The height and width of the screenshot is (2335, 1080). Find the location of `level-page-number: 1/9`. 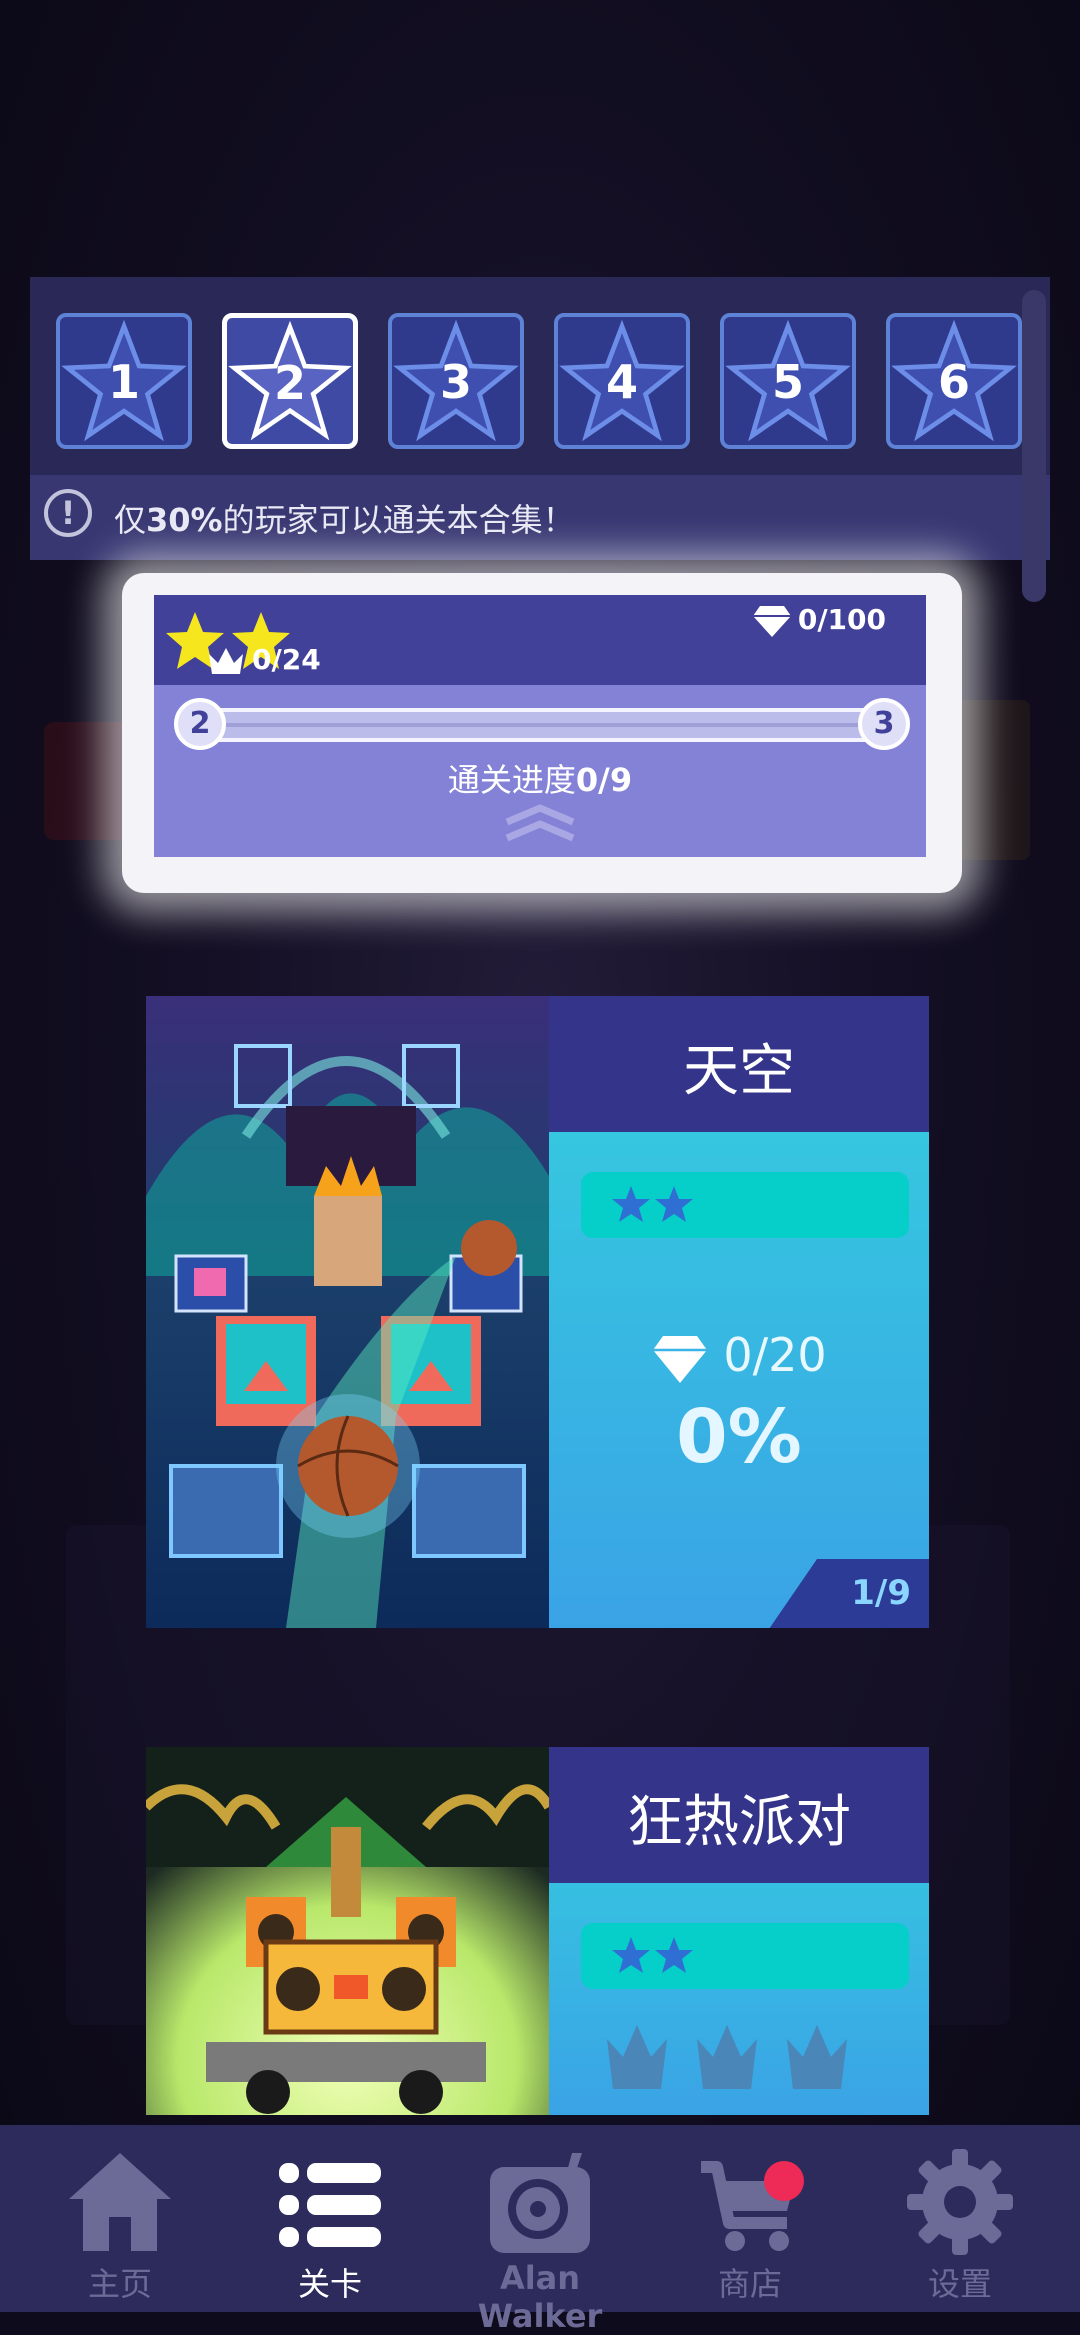

level-page-number: 1/9 is located at coordinates (881, 1593).